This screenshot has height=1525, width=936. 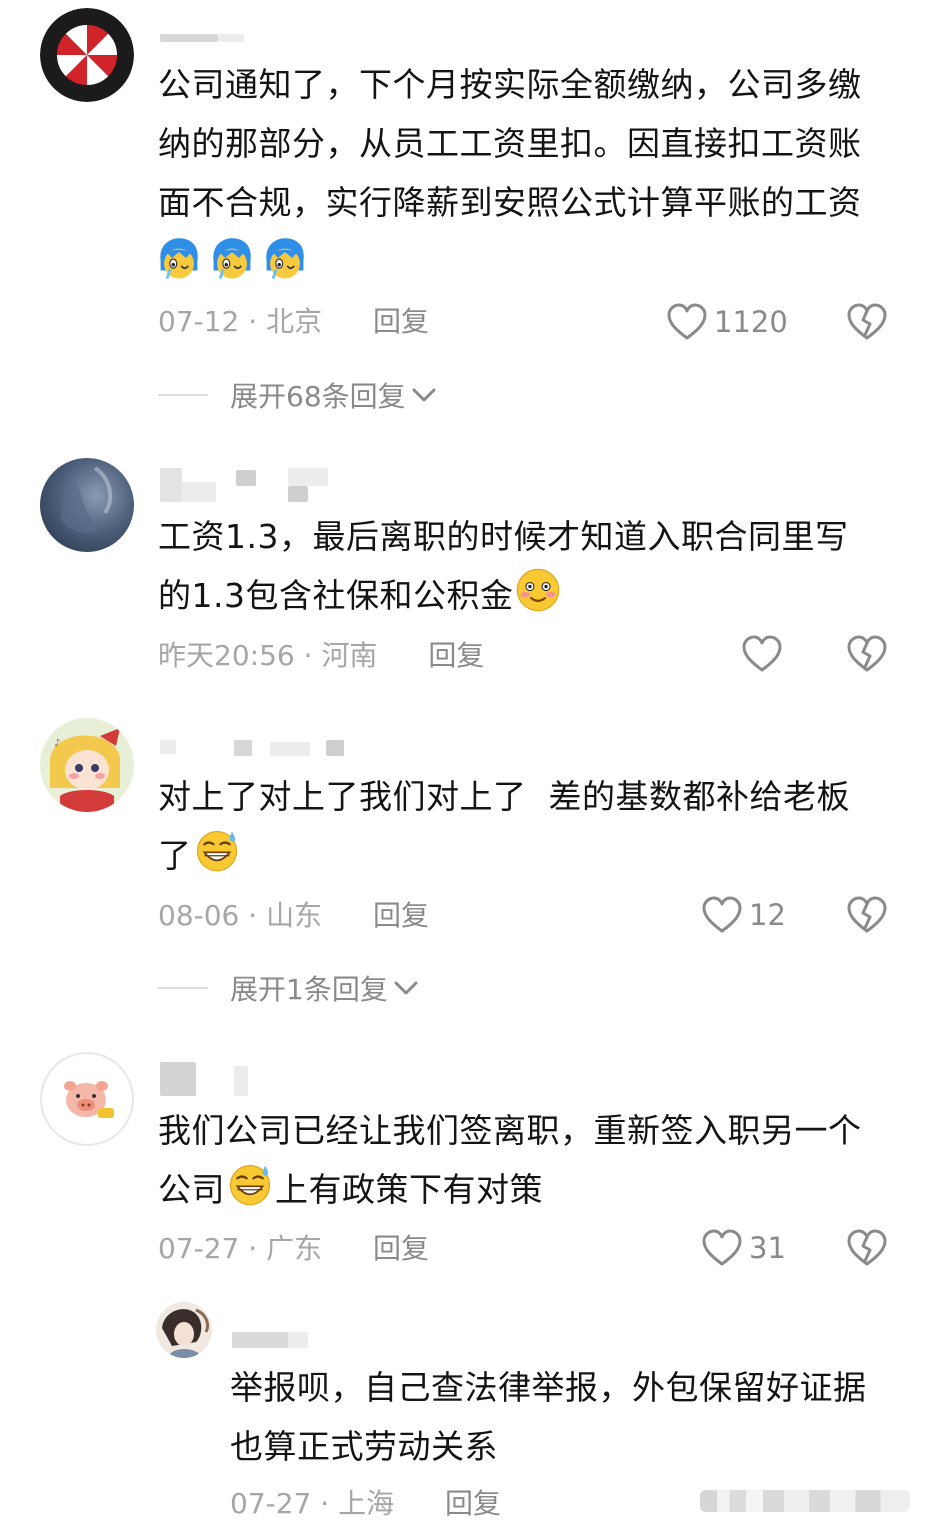 I want to click on reply-text-line: 也算正式劳动关系, so click(x=364, y=1446).